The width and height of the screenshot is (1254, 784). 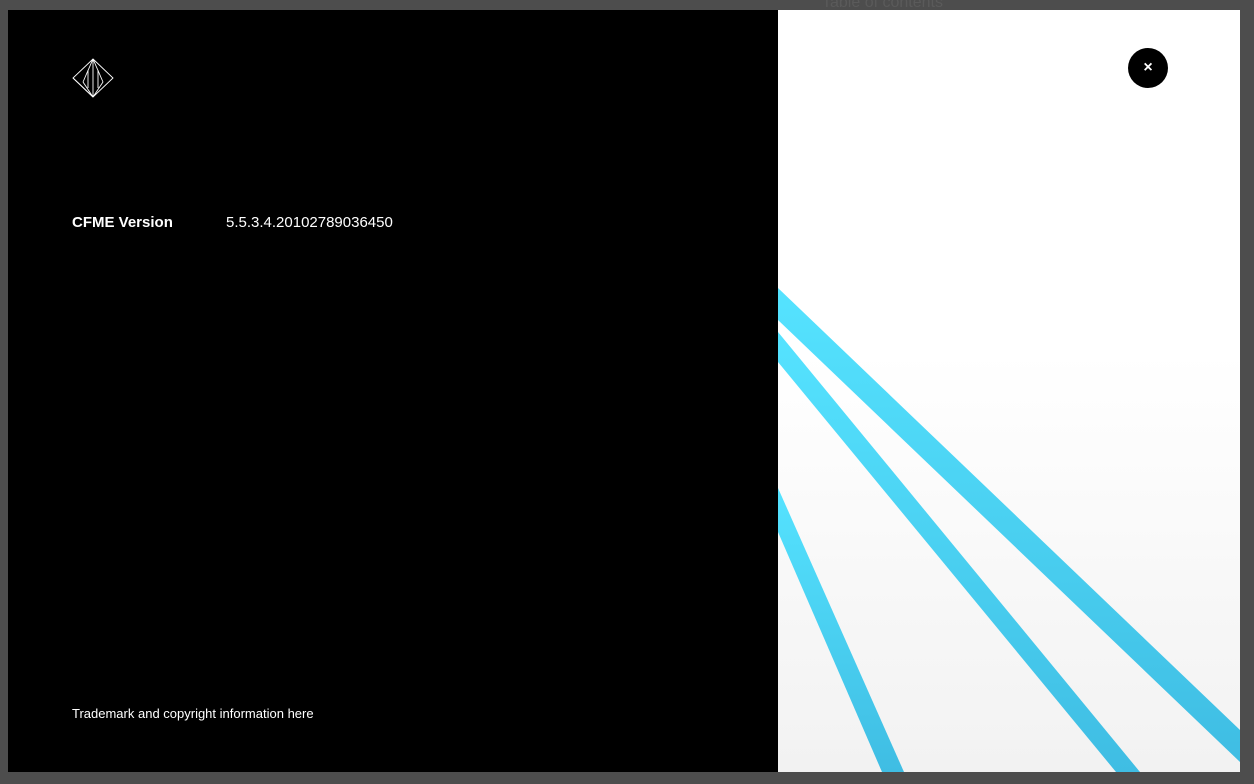 I want to click on trademark-info: Trademark and copyright information here, so click(x=193, y=713).